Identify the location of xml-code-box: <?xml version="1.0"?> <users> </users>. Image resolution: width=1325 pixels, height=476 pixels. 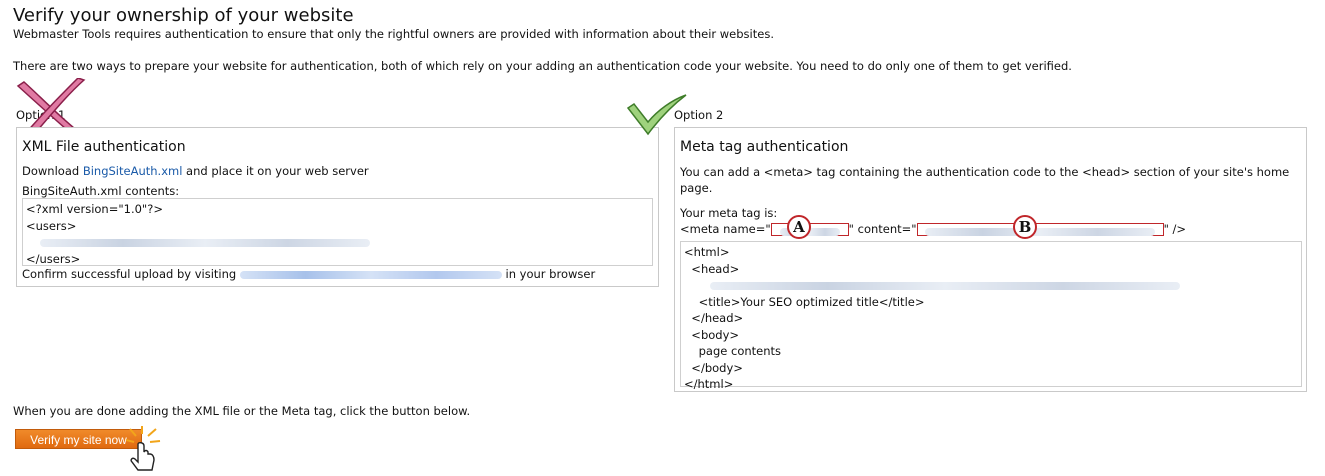
(337, 232).